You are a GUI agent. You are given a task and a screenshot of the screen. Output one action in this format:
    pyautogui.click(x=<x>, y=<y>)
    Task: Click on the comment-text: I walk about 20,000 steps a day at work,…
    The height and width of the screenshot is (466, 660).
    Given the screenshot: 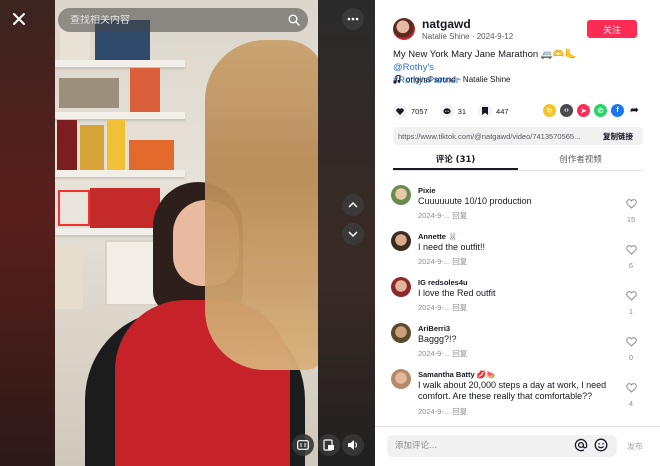 What is the action you would take?
    pyautogui.click(x=512, y=390)
    